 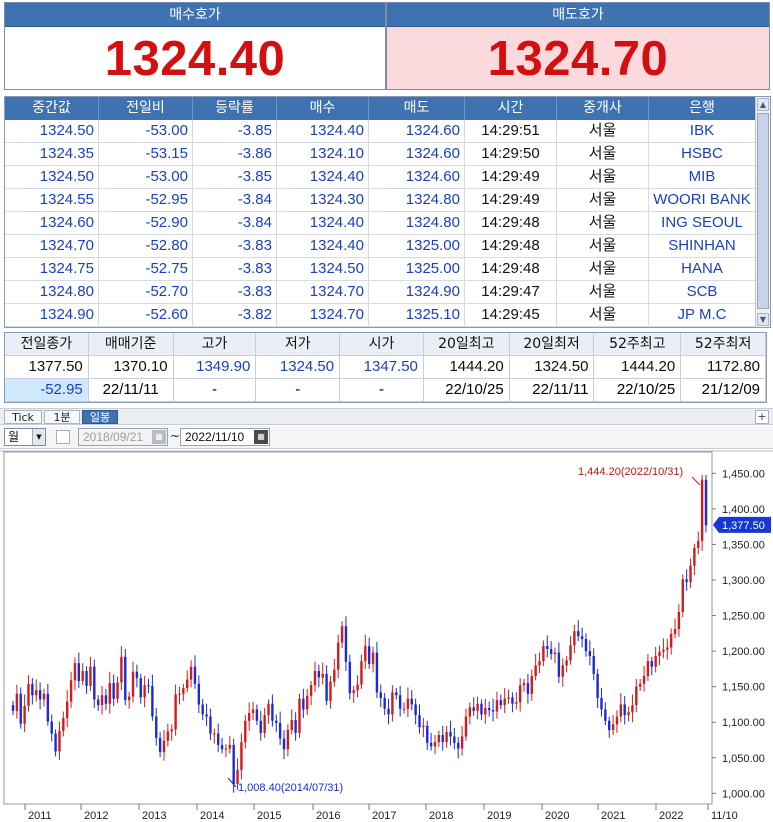 What do you see at coordinates (702, 200) in the screenshot?
I see `bank-cell: WOORI BANK` at bounding box center [702, 200].